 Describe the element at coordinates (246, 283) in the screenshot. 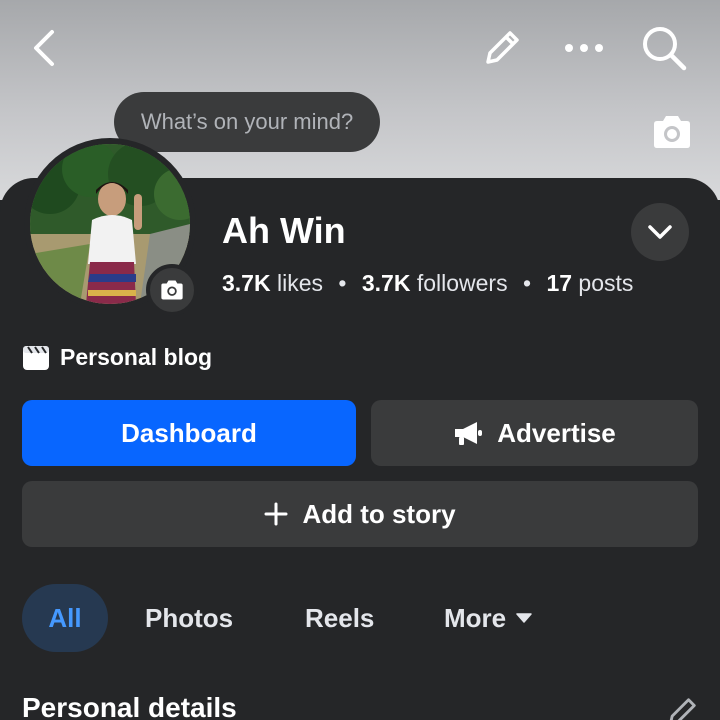

I see `likes-count: 3.7K` at that location.